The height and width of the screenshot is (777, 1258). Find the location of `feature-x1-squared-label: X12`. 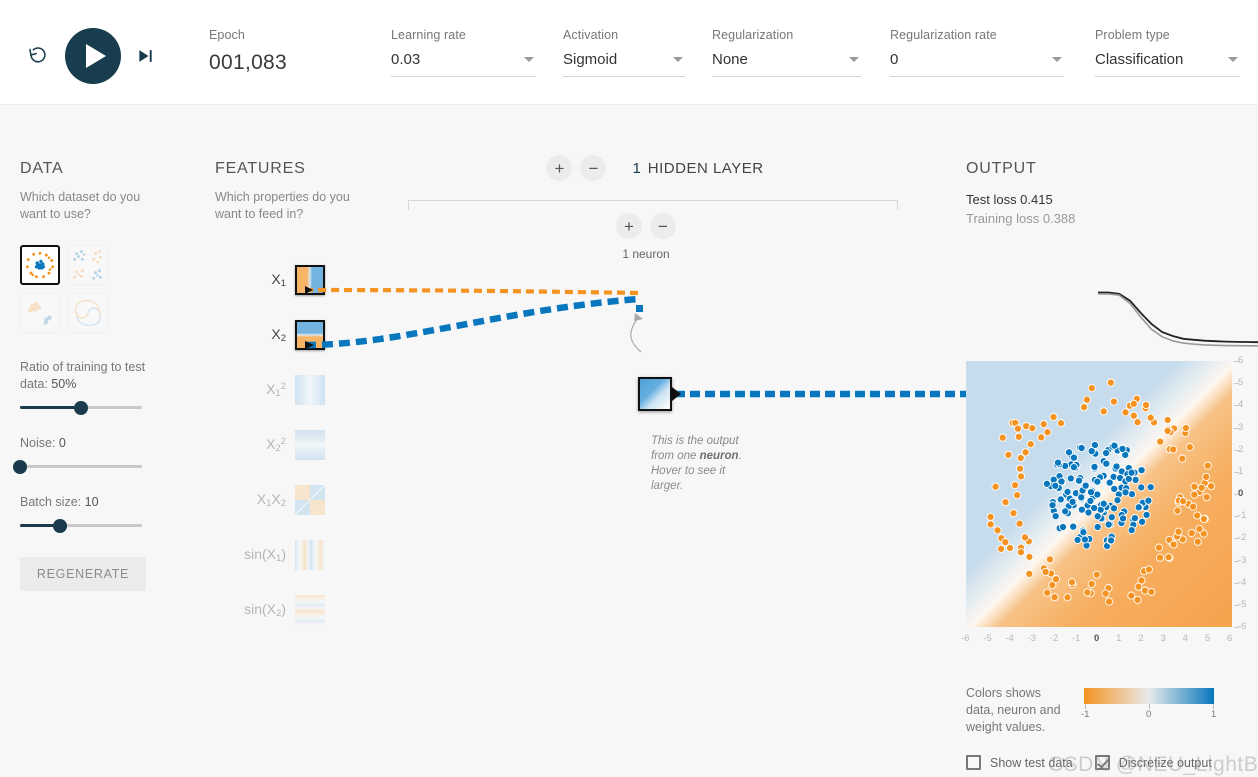

feature-x1-squared-label: X12 is located at coordinates (276, 390).